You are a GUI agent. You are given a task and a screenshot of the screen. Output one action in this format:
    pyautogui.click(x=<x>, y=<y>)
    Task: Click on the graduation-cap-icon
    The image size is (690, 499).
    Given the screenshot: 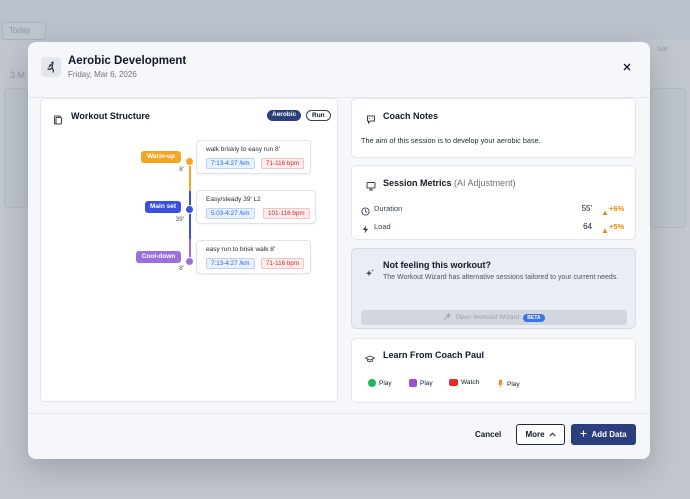 What is the action you would take?
    pyautogui.click(x=370, y=357)
    